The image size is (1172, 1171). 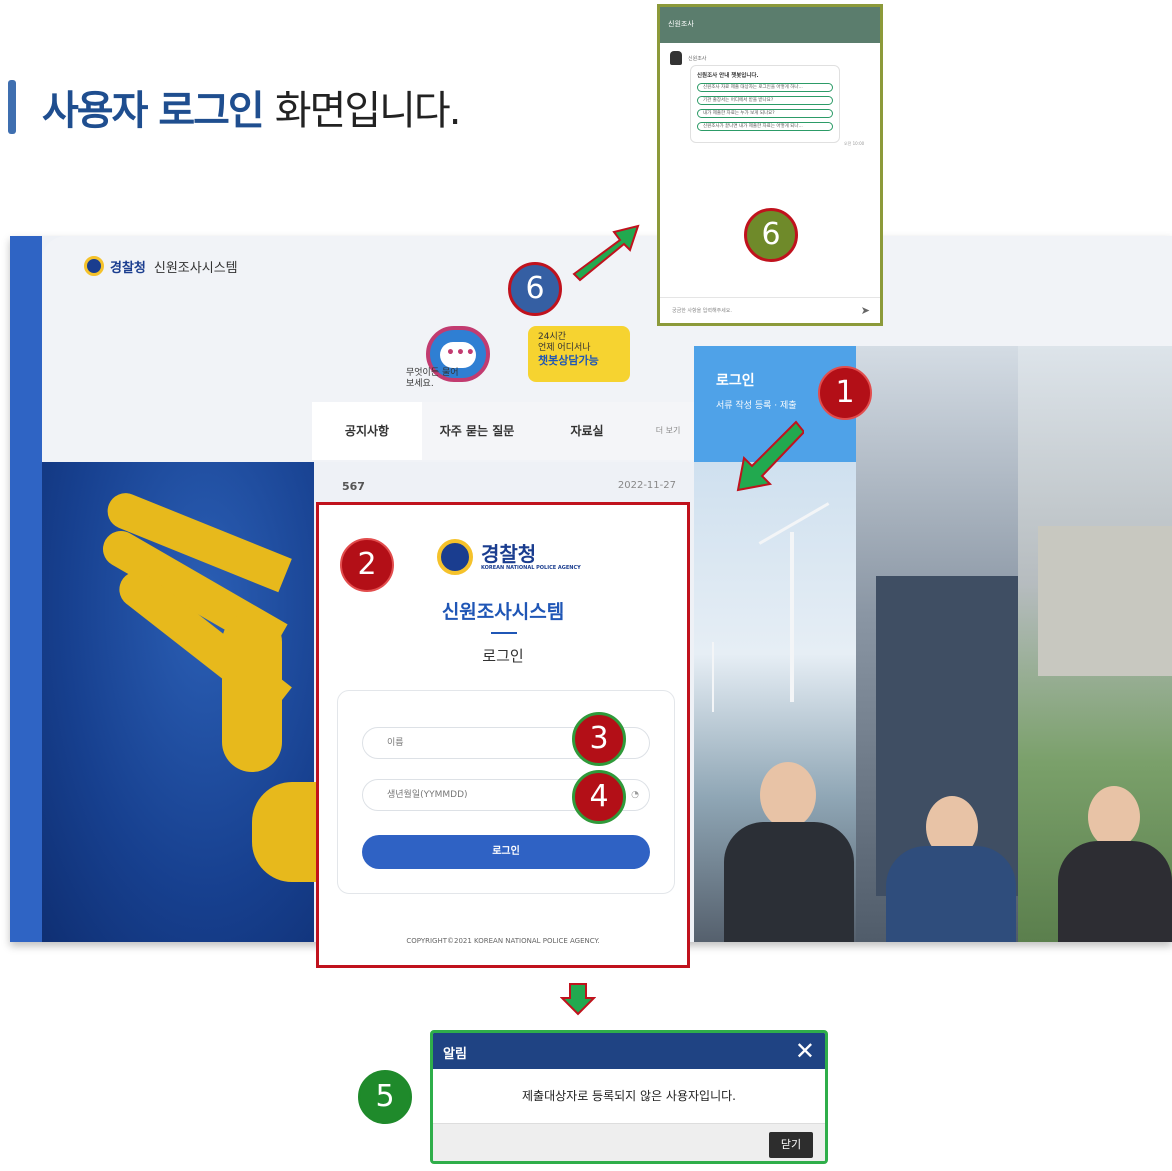 I want to click on agency-logo: 경찰청 KOREAN NATIONAL POLICE AGENCY, so click(x=509, y=557).